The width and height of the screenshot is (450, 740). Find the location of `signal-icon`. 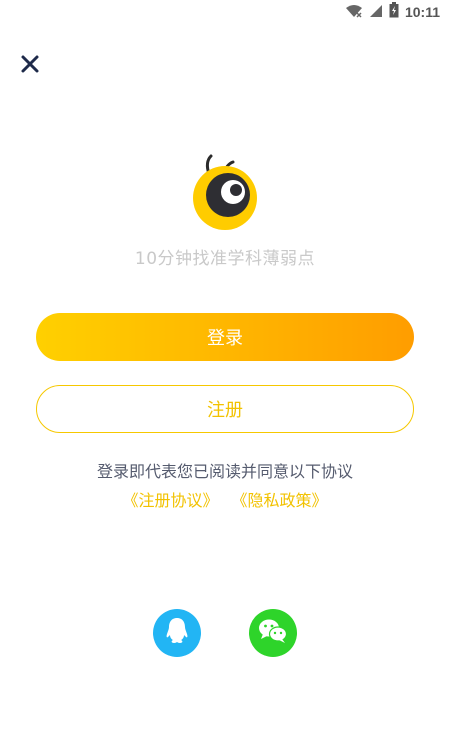

signal-icon is located at coordinates (376, 12).